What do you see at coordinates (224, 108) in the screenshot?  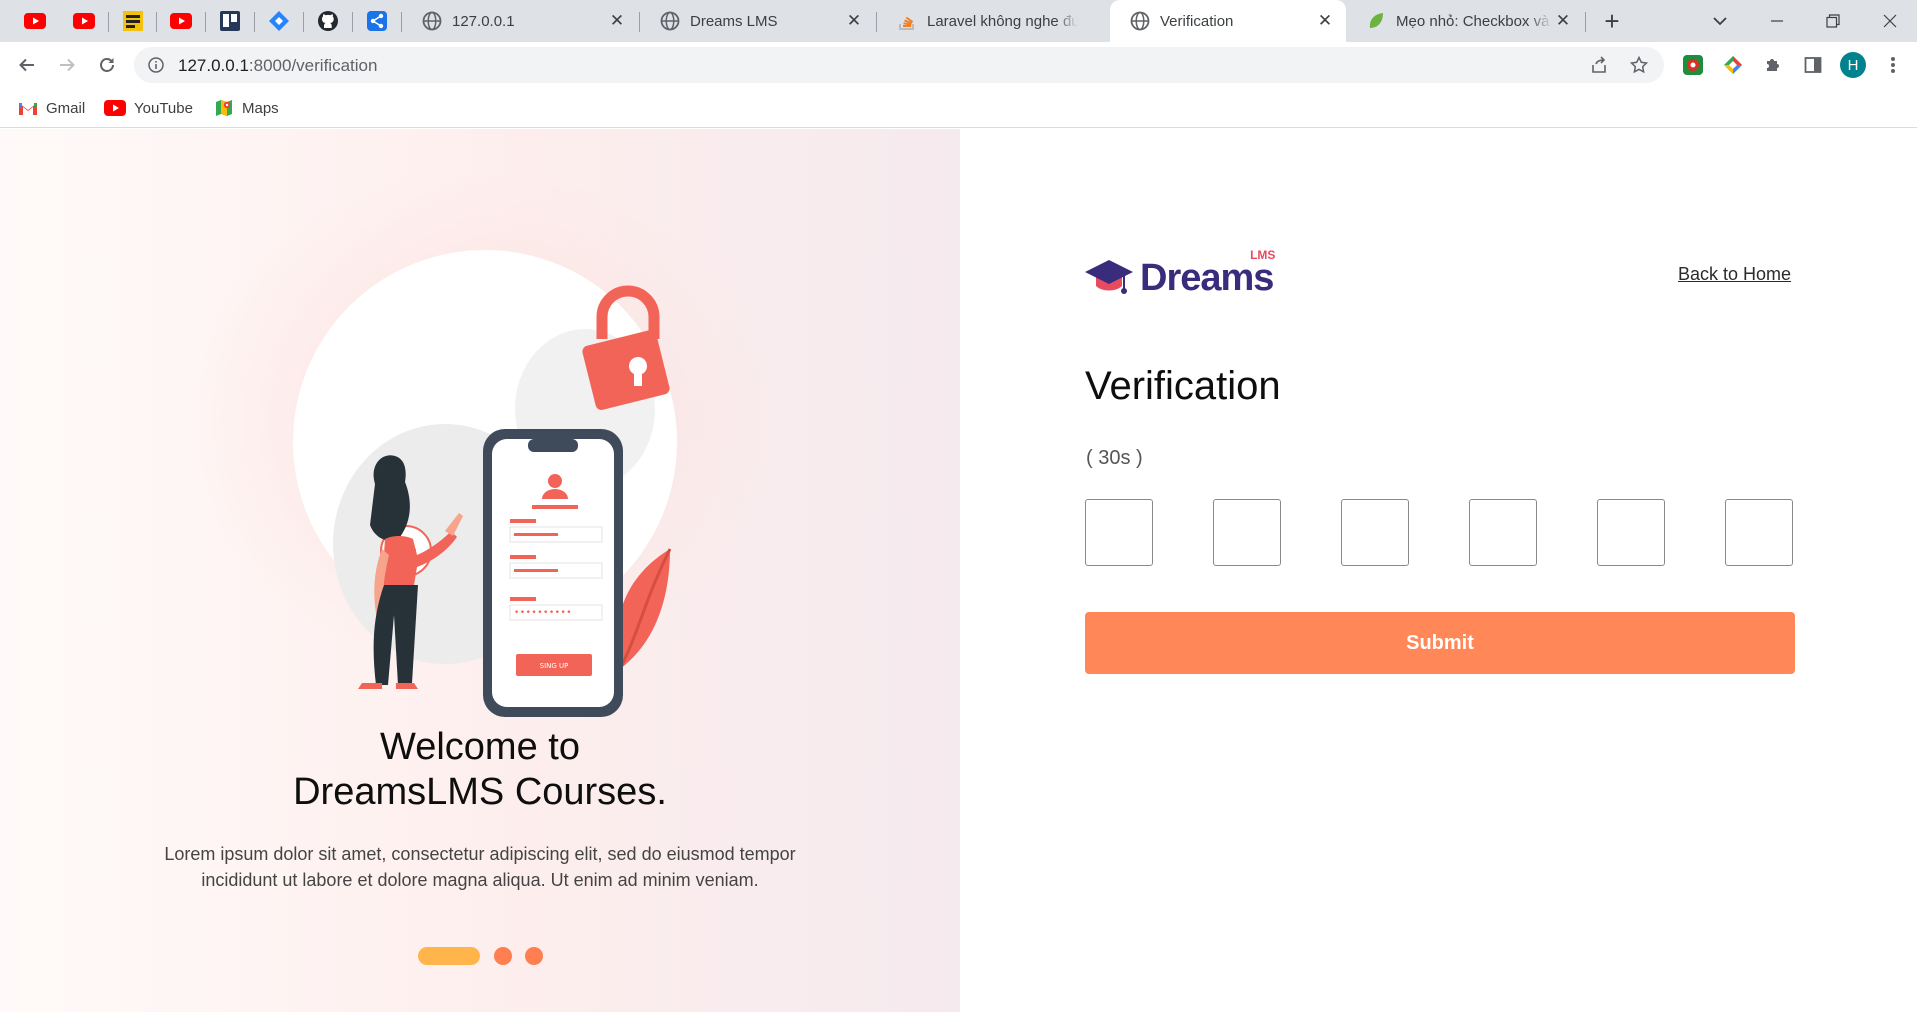 I see `maps-icon` at bounding box center [224, 108].